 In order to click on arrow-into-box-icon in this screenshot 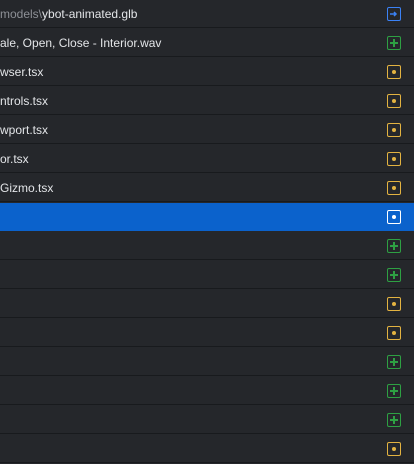, I will do `click(394, 14)`.